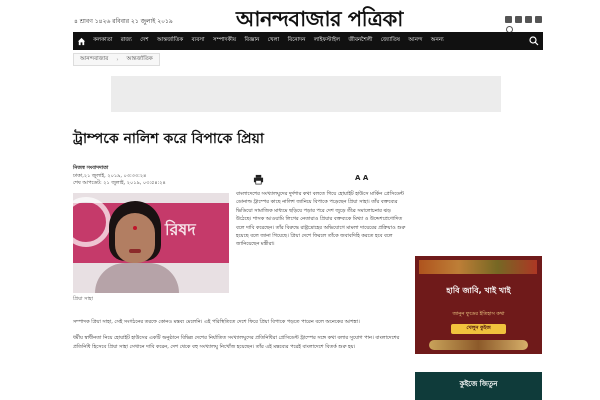  What do you see at coordinates (478, 267) in the screenshot?
I see `ad-food-strip` at bounding box center [478, 267].